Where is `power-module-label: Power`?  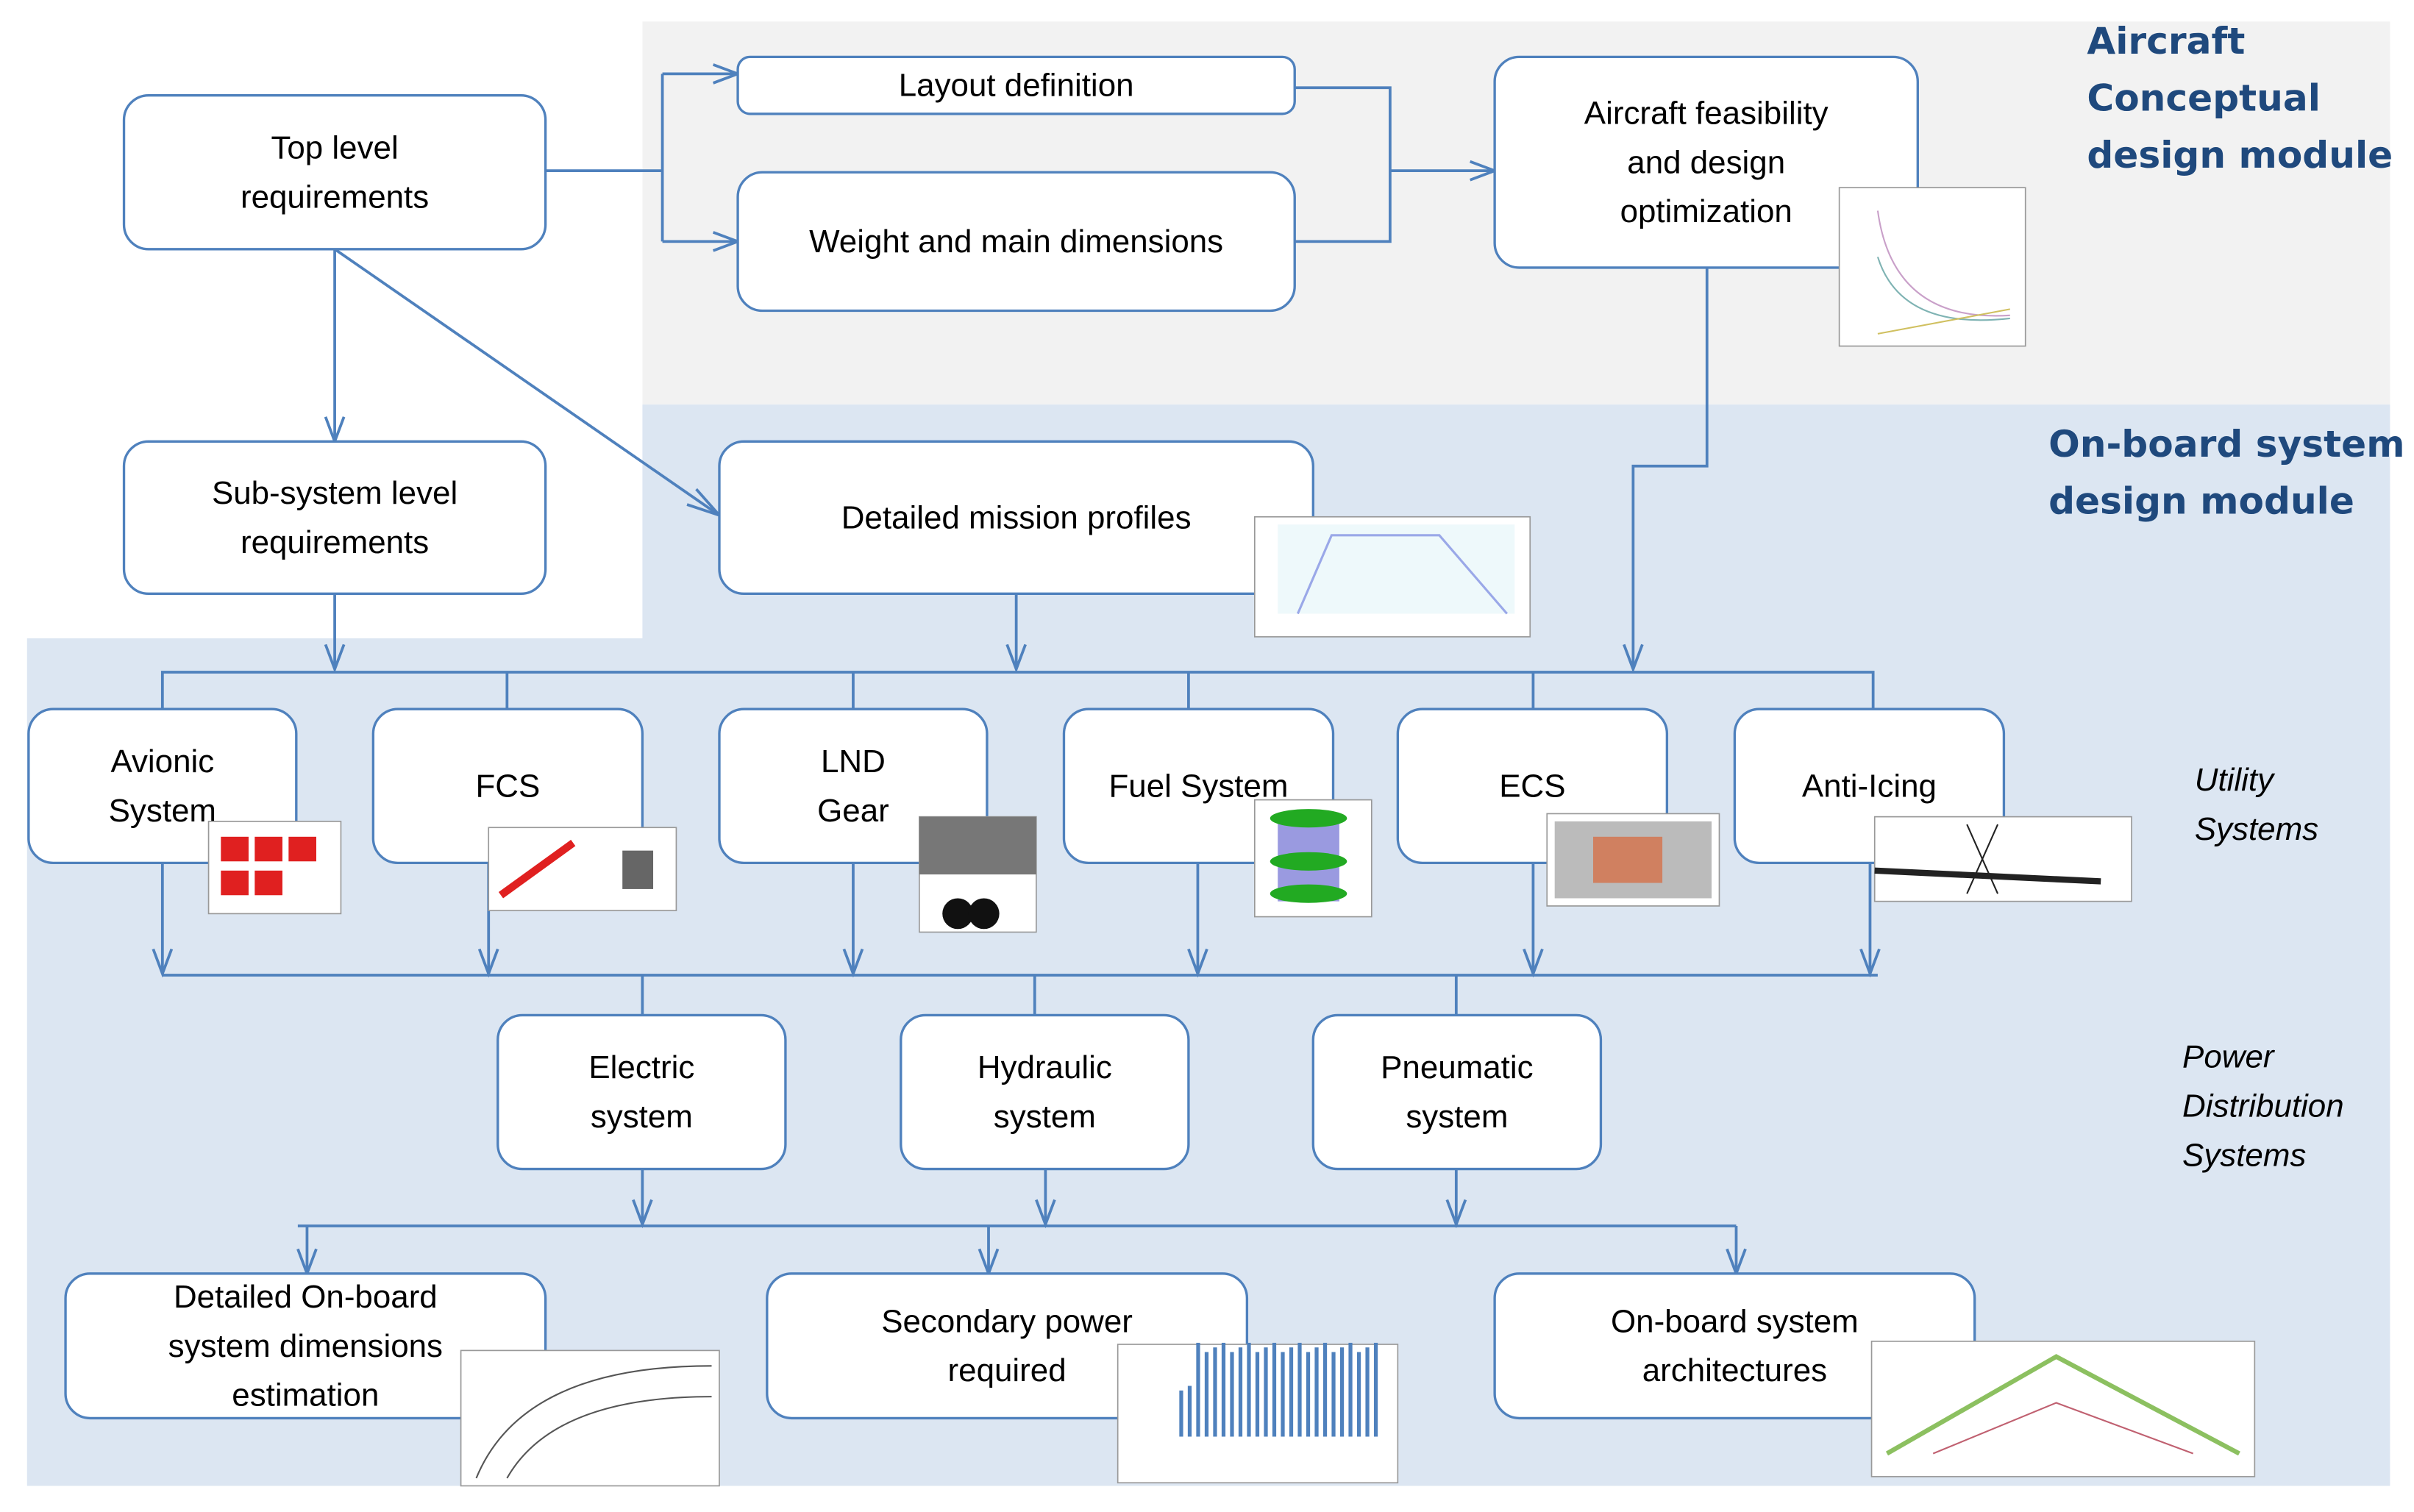
power-module-label: Power is located at coordinates (2229, 1057).